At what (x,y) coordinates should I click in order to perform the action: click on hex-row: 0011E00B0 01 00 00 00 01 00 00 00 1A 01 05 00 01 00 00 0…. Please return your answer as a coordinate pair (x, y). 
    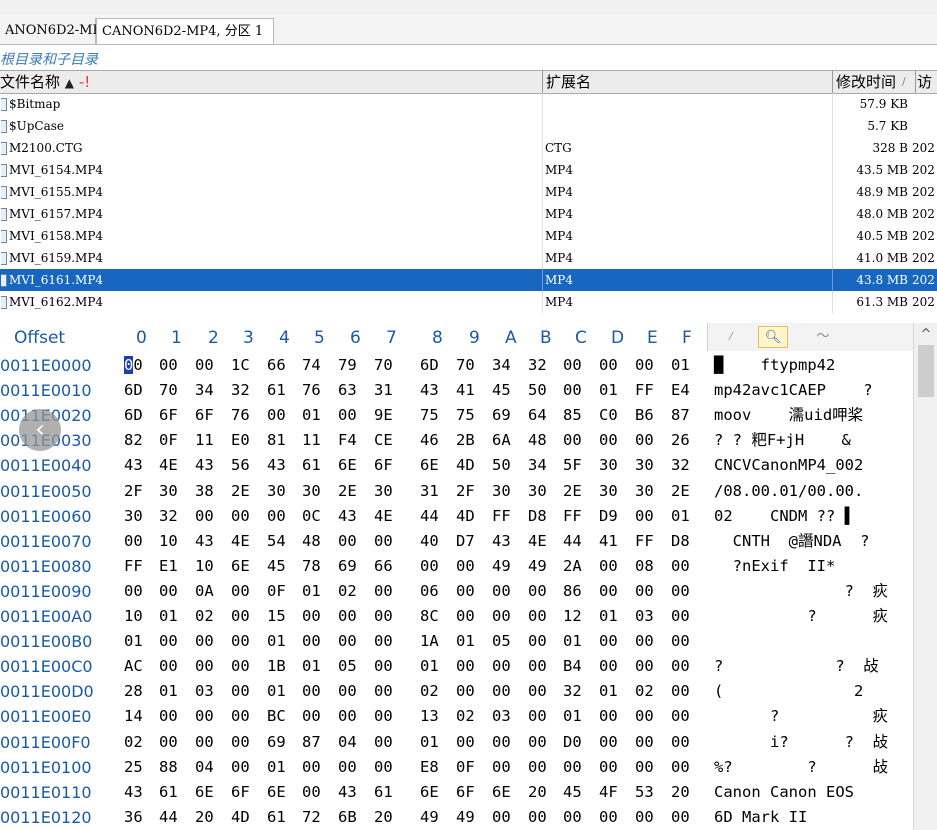
    Looking at the image, I should click on (456, 641).